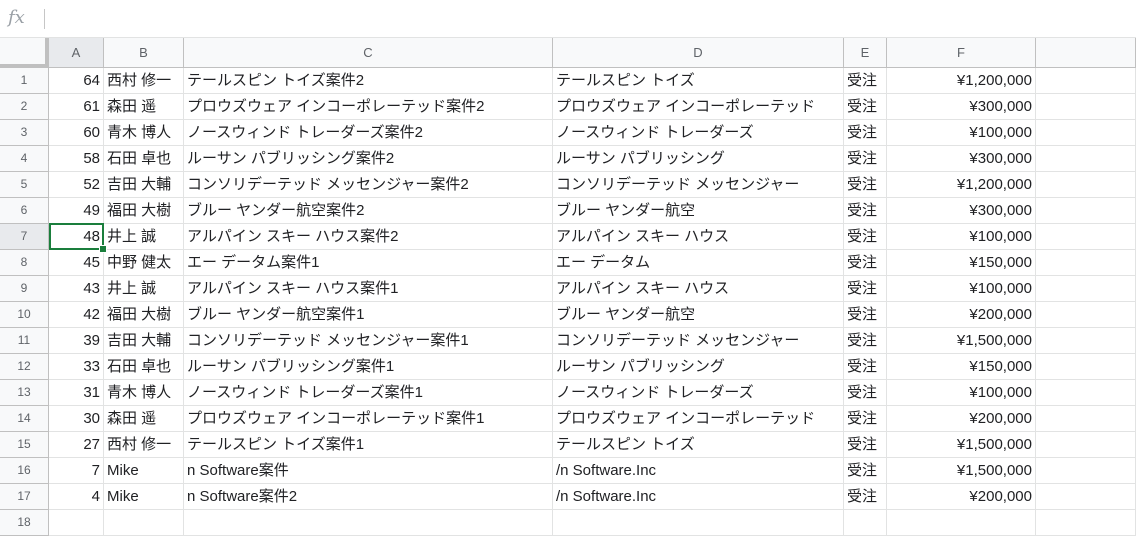  I want to click on cell-f15: ¥1,500,000, so click(961, 445).